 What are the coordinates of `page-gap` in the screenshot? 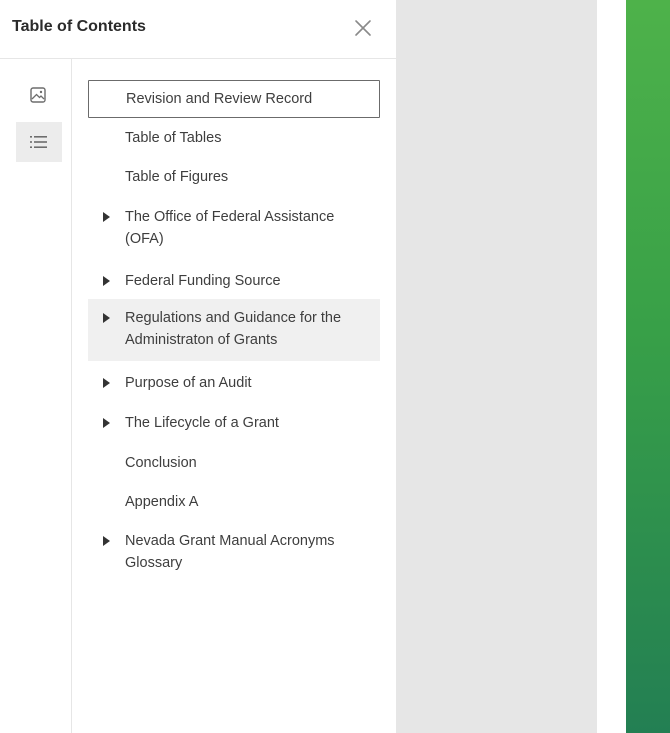 It's located at (611, 366).